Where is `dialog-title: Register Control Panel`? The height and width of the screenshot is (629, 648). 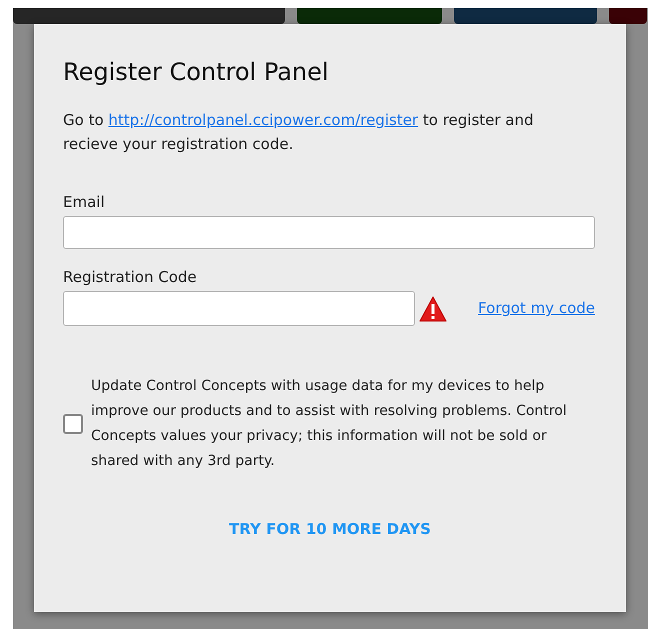 dialog-title: Register Control Panel is located at coordinates (196, 72).